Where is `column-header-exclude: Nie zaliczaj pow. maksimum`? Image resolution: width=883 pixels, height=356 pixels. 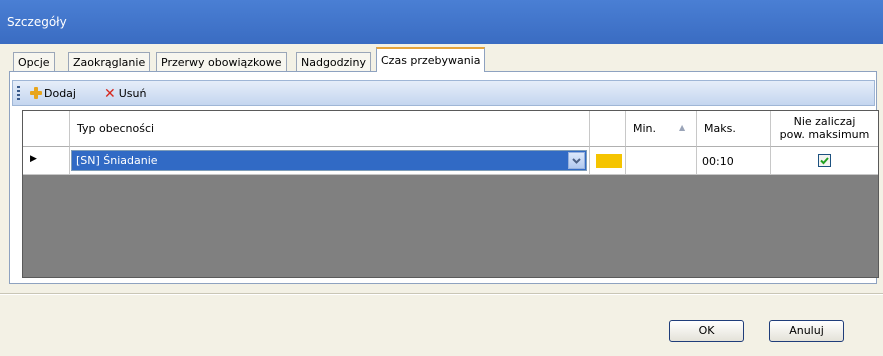
column-header-exclude: Nie zaliczaj pow. maksimum is located at coordinates (824, 129).